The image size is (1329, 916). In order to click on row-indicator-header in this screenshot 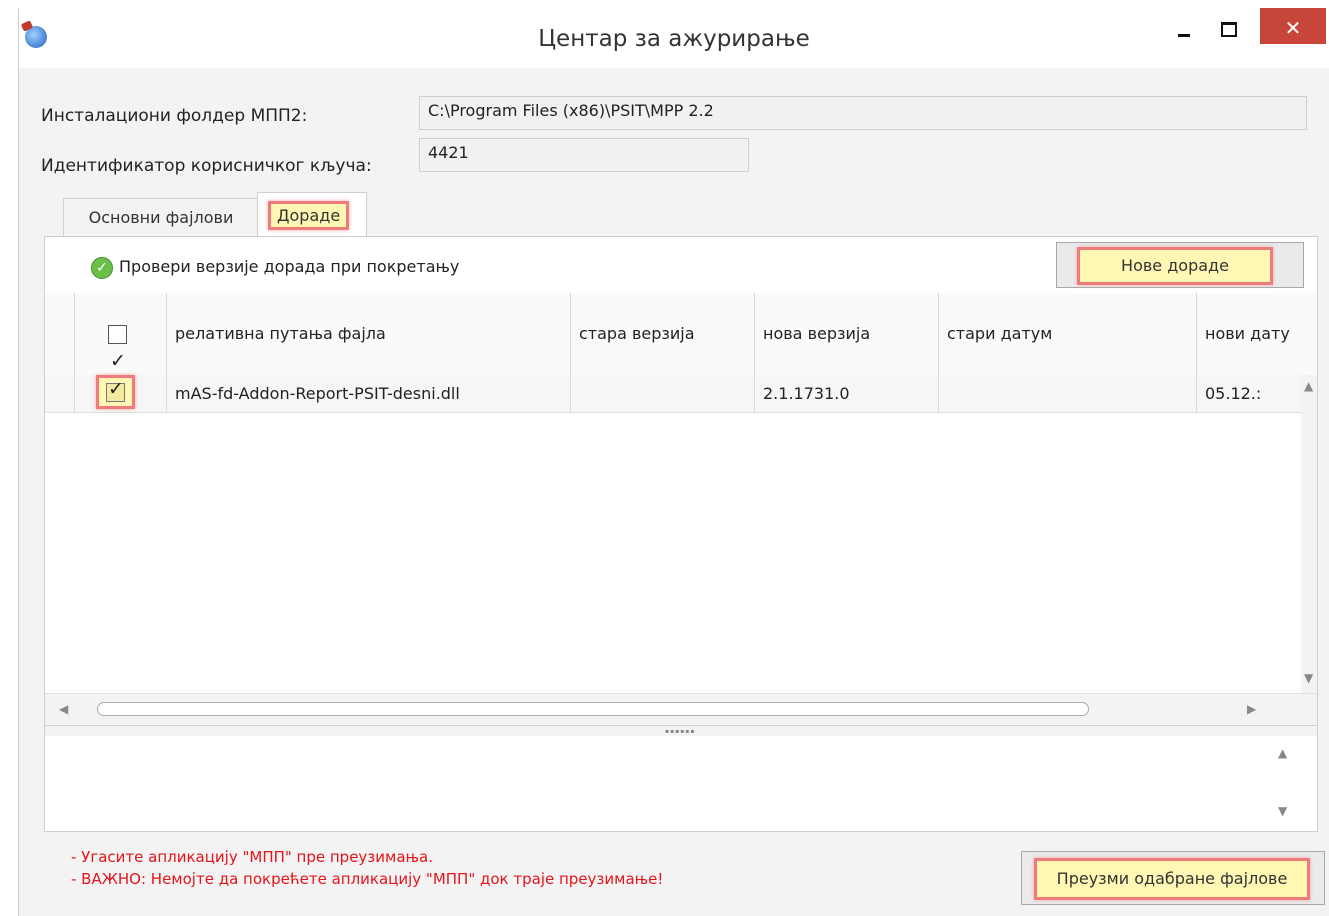, I will do `click(60, 334)`.